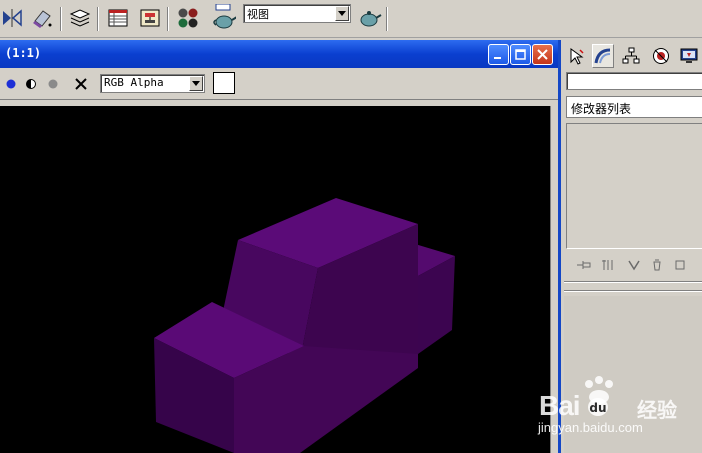  I want to click on du-paw-icon: du, so click(598, 407).